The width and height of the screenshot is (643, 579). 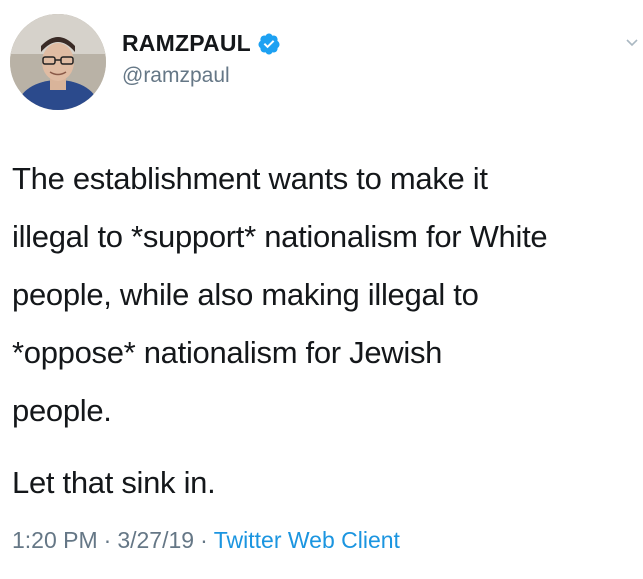 What do you see at coordinates (250, 178) in the screenshot?
I see `tweet-line: The establishment wants to make it` at bounding box center [250, 178].